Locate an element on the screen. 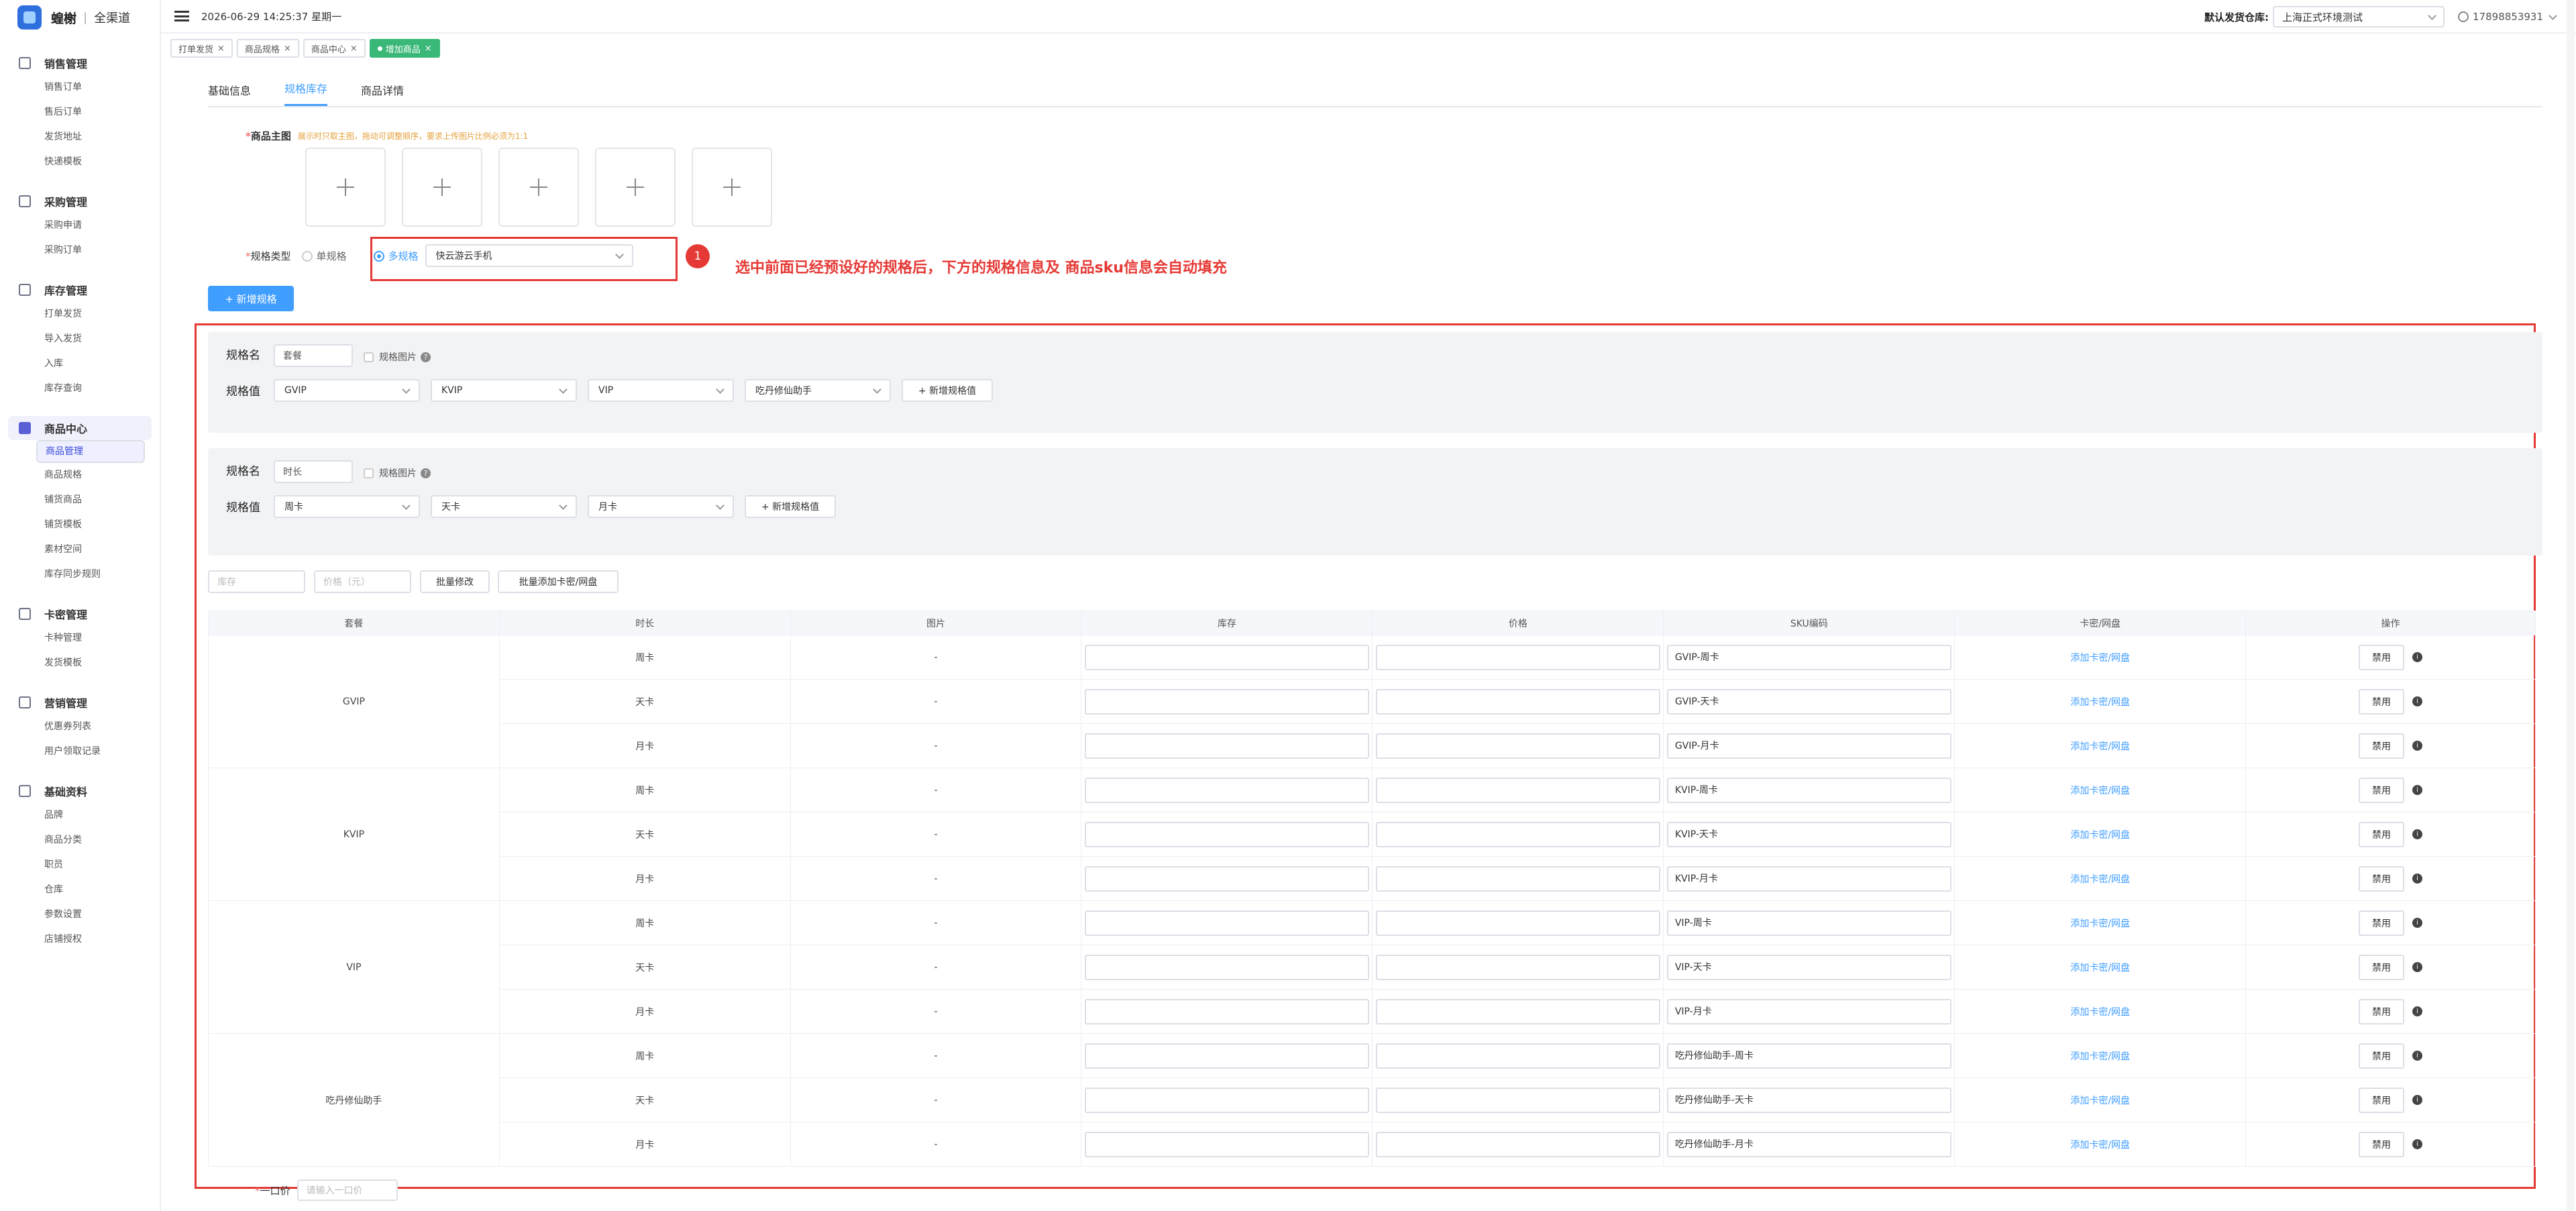  sidebar-item: 参数设置 is located at coordinates (80, 914).